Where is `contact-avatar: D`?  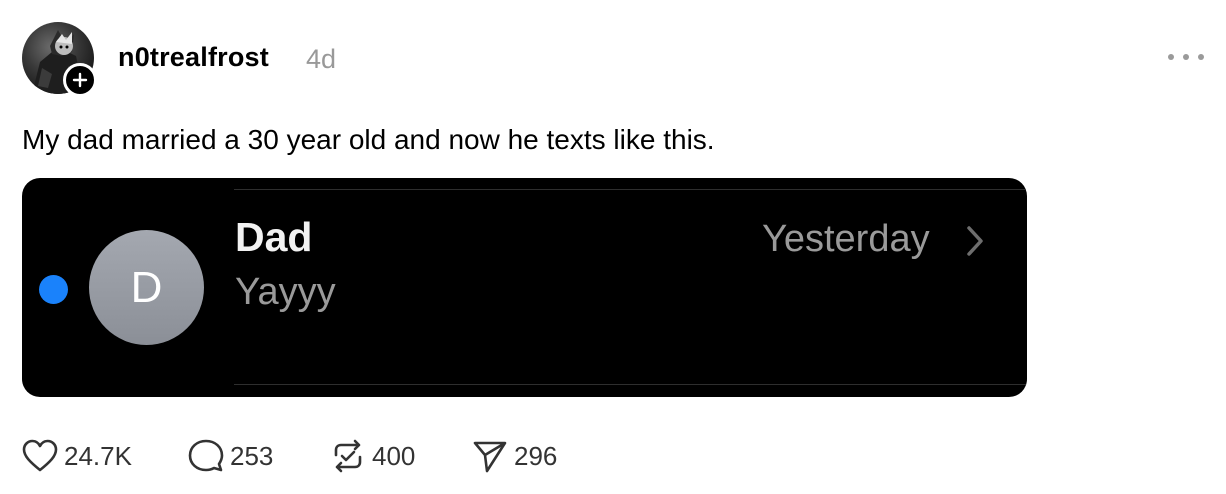 contact-avatar: D is located at coordinates (146, 287).